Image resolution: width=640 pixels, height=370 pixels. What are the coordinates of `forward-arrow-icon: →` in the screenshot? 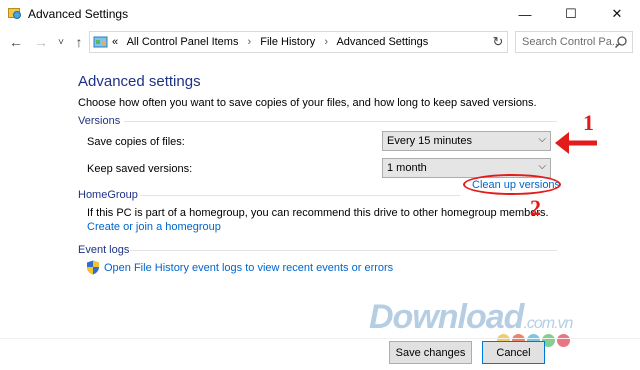 It's located at (41, 42).